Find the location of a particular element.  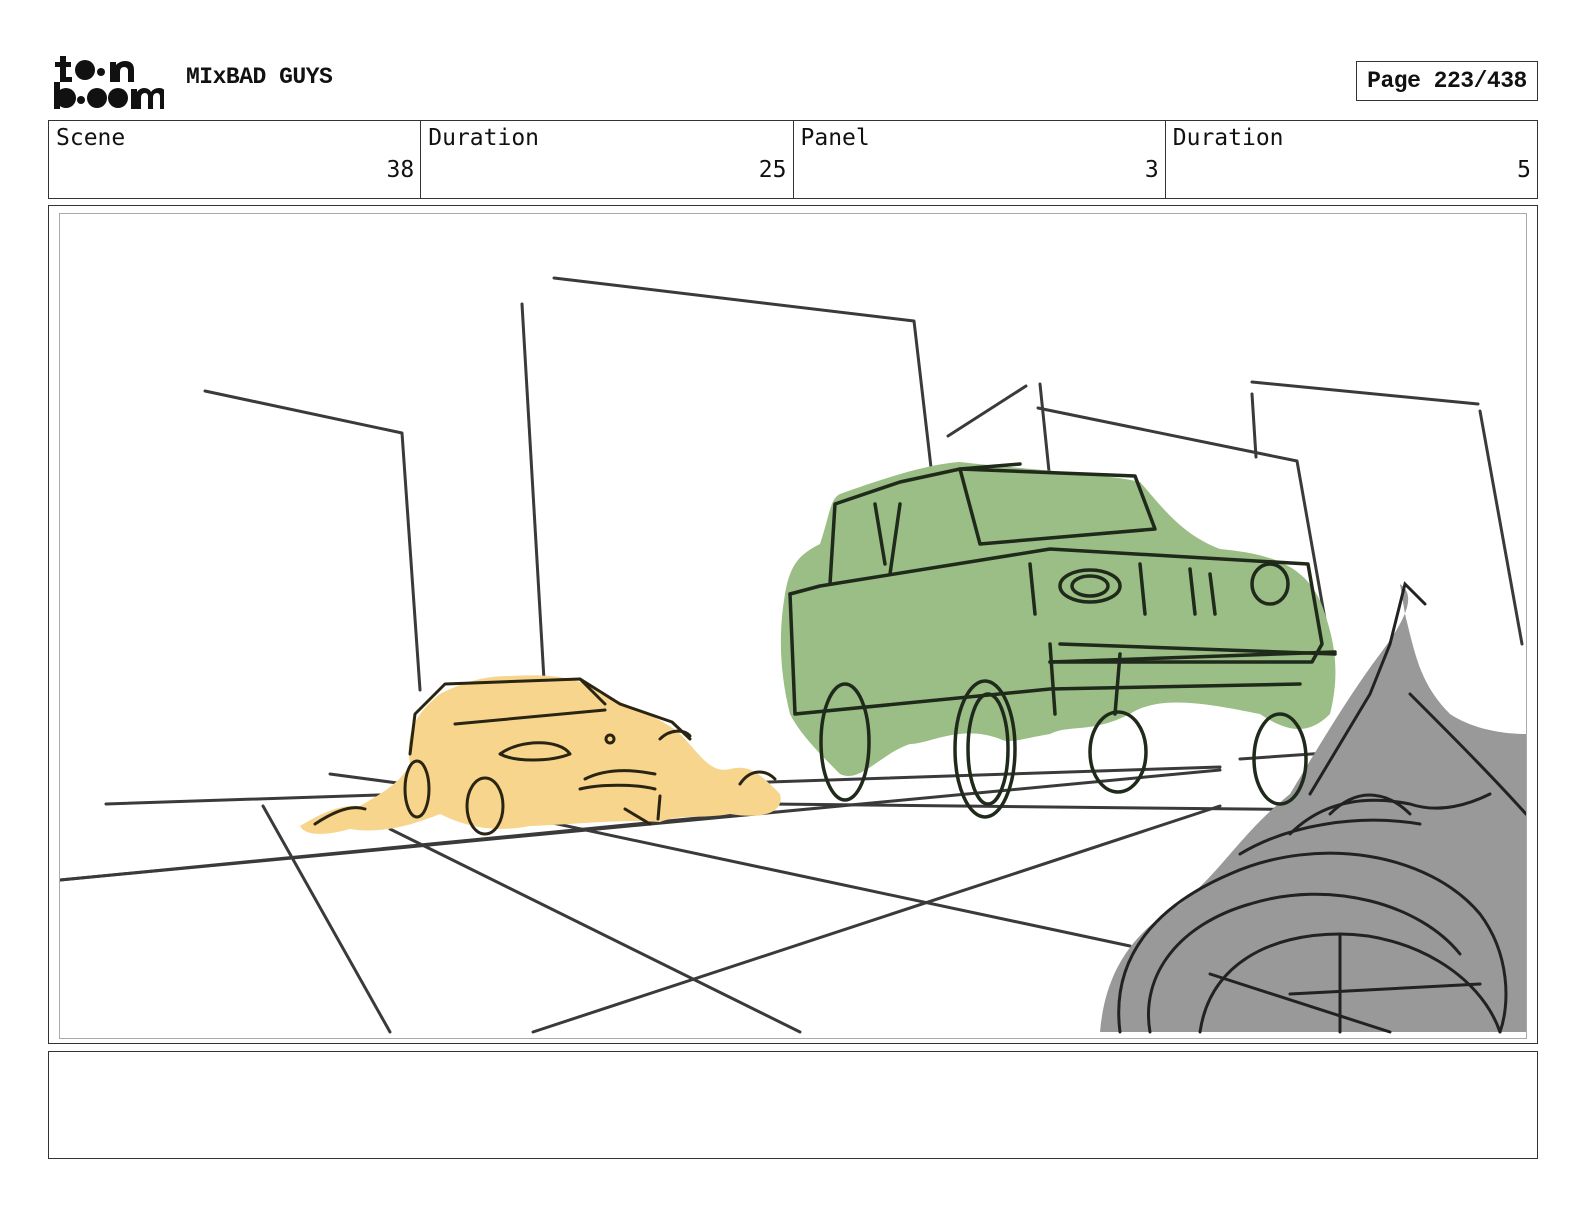

panel-duration-value: 5 is located at coordinates (1524, 170).